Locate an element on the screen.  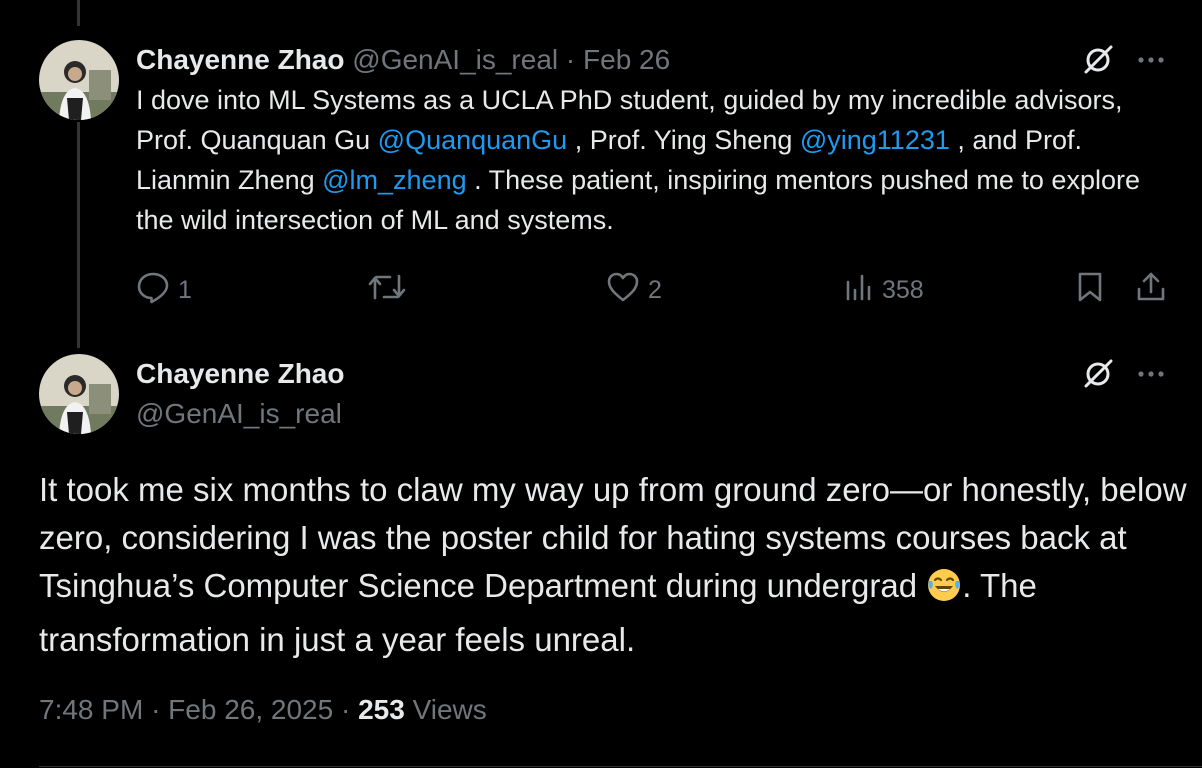
views-button: 358 is located at coordinates (884, 290).